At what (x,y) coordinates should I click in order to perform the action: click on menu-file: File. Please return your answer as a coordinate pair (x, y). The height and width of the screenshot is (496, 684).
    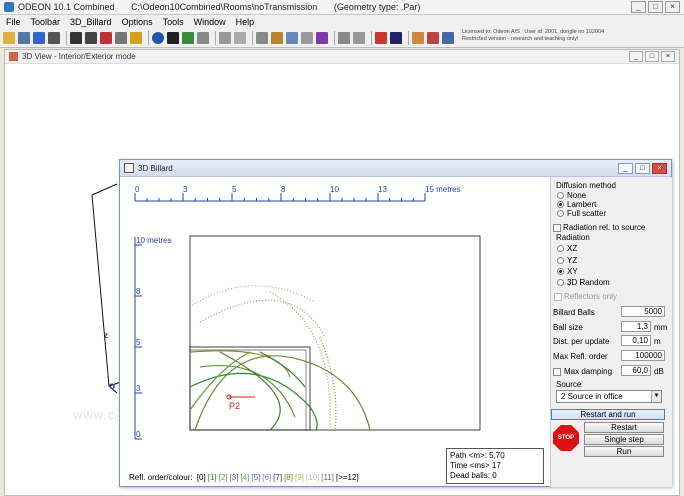
    Looking at the image, I should click on (13, 22).